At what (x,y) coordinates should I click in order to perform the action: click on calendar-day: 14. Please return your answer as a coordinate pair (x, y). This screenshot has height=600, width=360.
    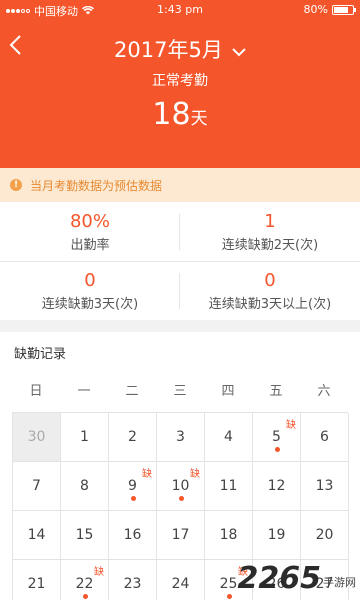
    Looking at the image, I should click on (37, 535).